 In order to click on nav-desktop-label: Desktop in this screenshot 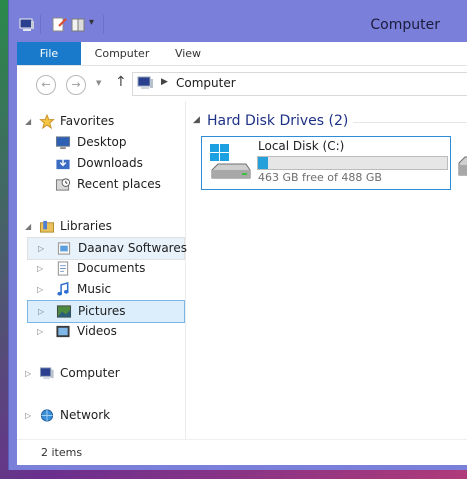, I will do `click(102, 142)`.